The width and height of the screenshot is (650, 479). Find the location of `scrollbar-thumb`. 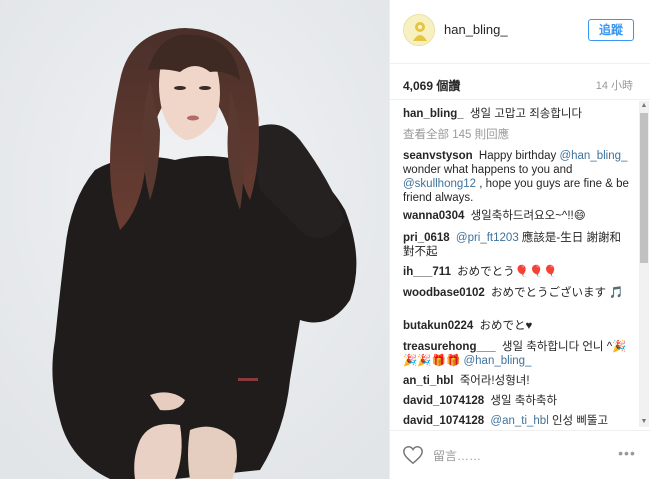

scrollbar-thumb is located at coordinates (644, 188).